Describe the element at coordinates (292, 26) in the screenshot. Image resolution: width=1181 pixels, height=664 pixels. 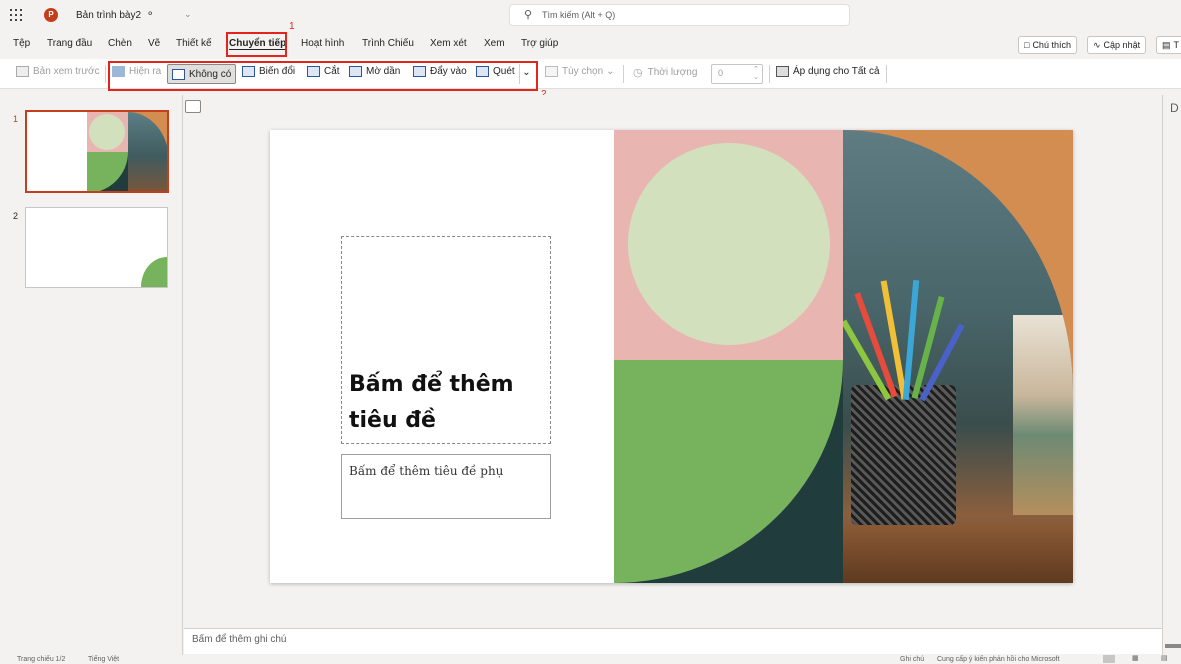
I see `annotation-number-1: 1` at that location.